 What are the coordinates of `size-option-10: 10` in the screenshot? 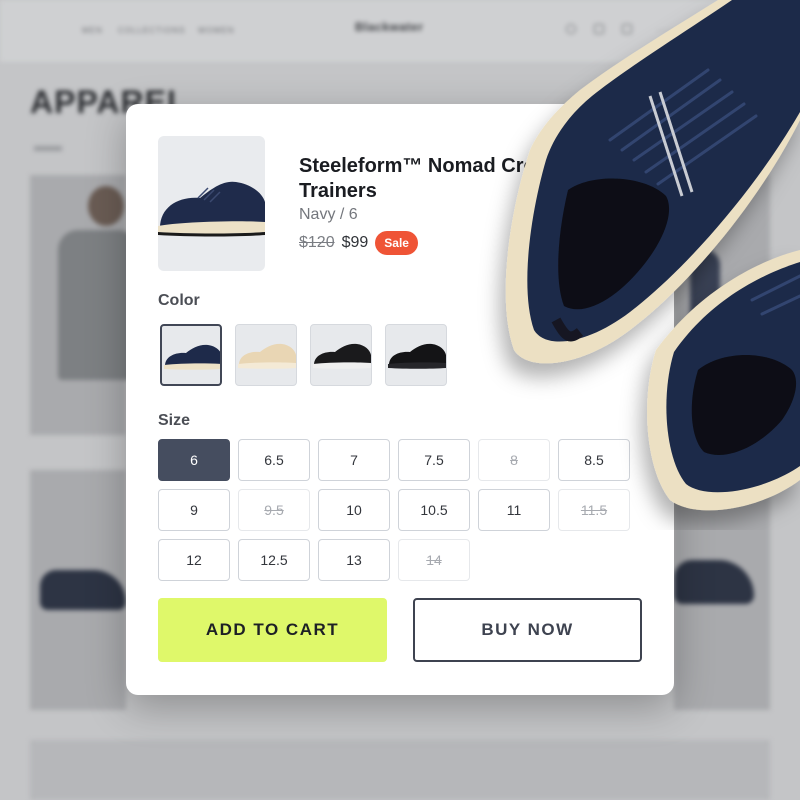 It's located at (354, 510).